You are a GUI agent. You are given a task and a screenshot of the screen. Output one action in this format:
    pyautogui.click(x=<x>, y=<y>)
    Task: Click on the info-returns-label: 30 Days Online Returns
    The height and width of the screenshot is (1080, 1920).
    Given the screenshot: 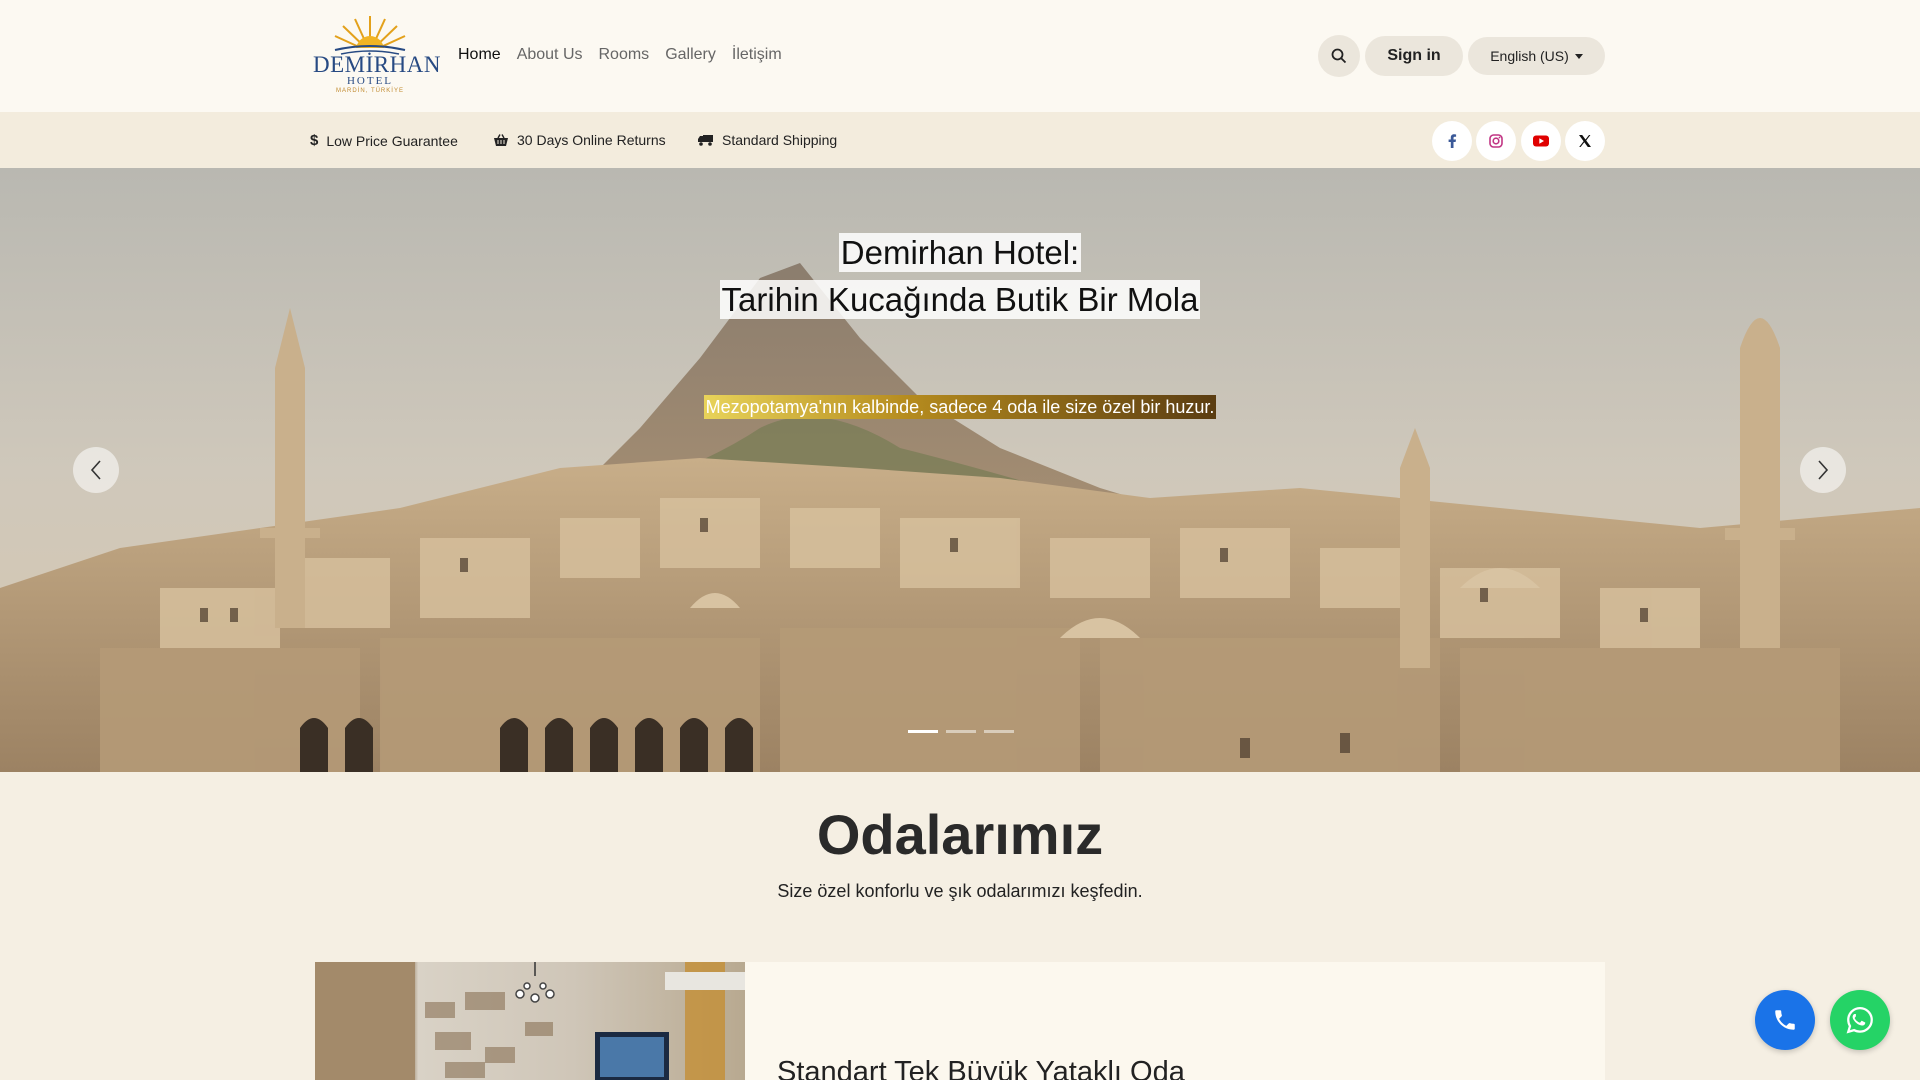 What is the action you would take?
    pyautogui.click(x=591, y=140)
    